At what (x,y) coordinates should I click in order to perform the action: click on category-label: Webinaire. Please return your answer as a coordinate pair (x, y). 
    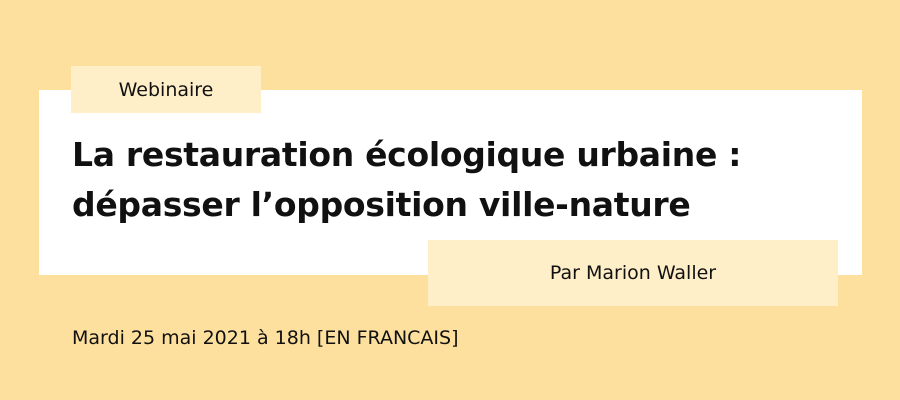
    Looking at the image, I should click on (166, 89).